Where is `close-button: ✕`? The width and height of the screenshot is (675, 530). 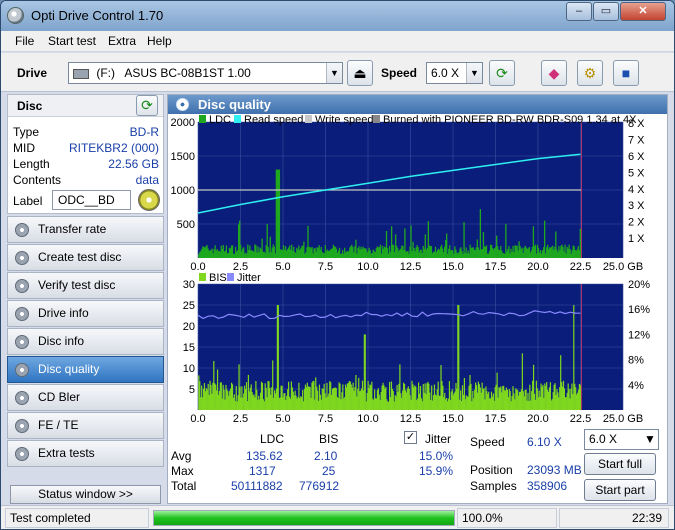
close-button: ✕ is located at coordinates (643, 11).